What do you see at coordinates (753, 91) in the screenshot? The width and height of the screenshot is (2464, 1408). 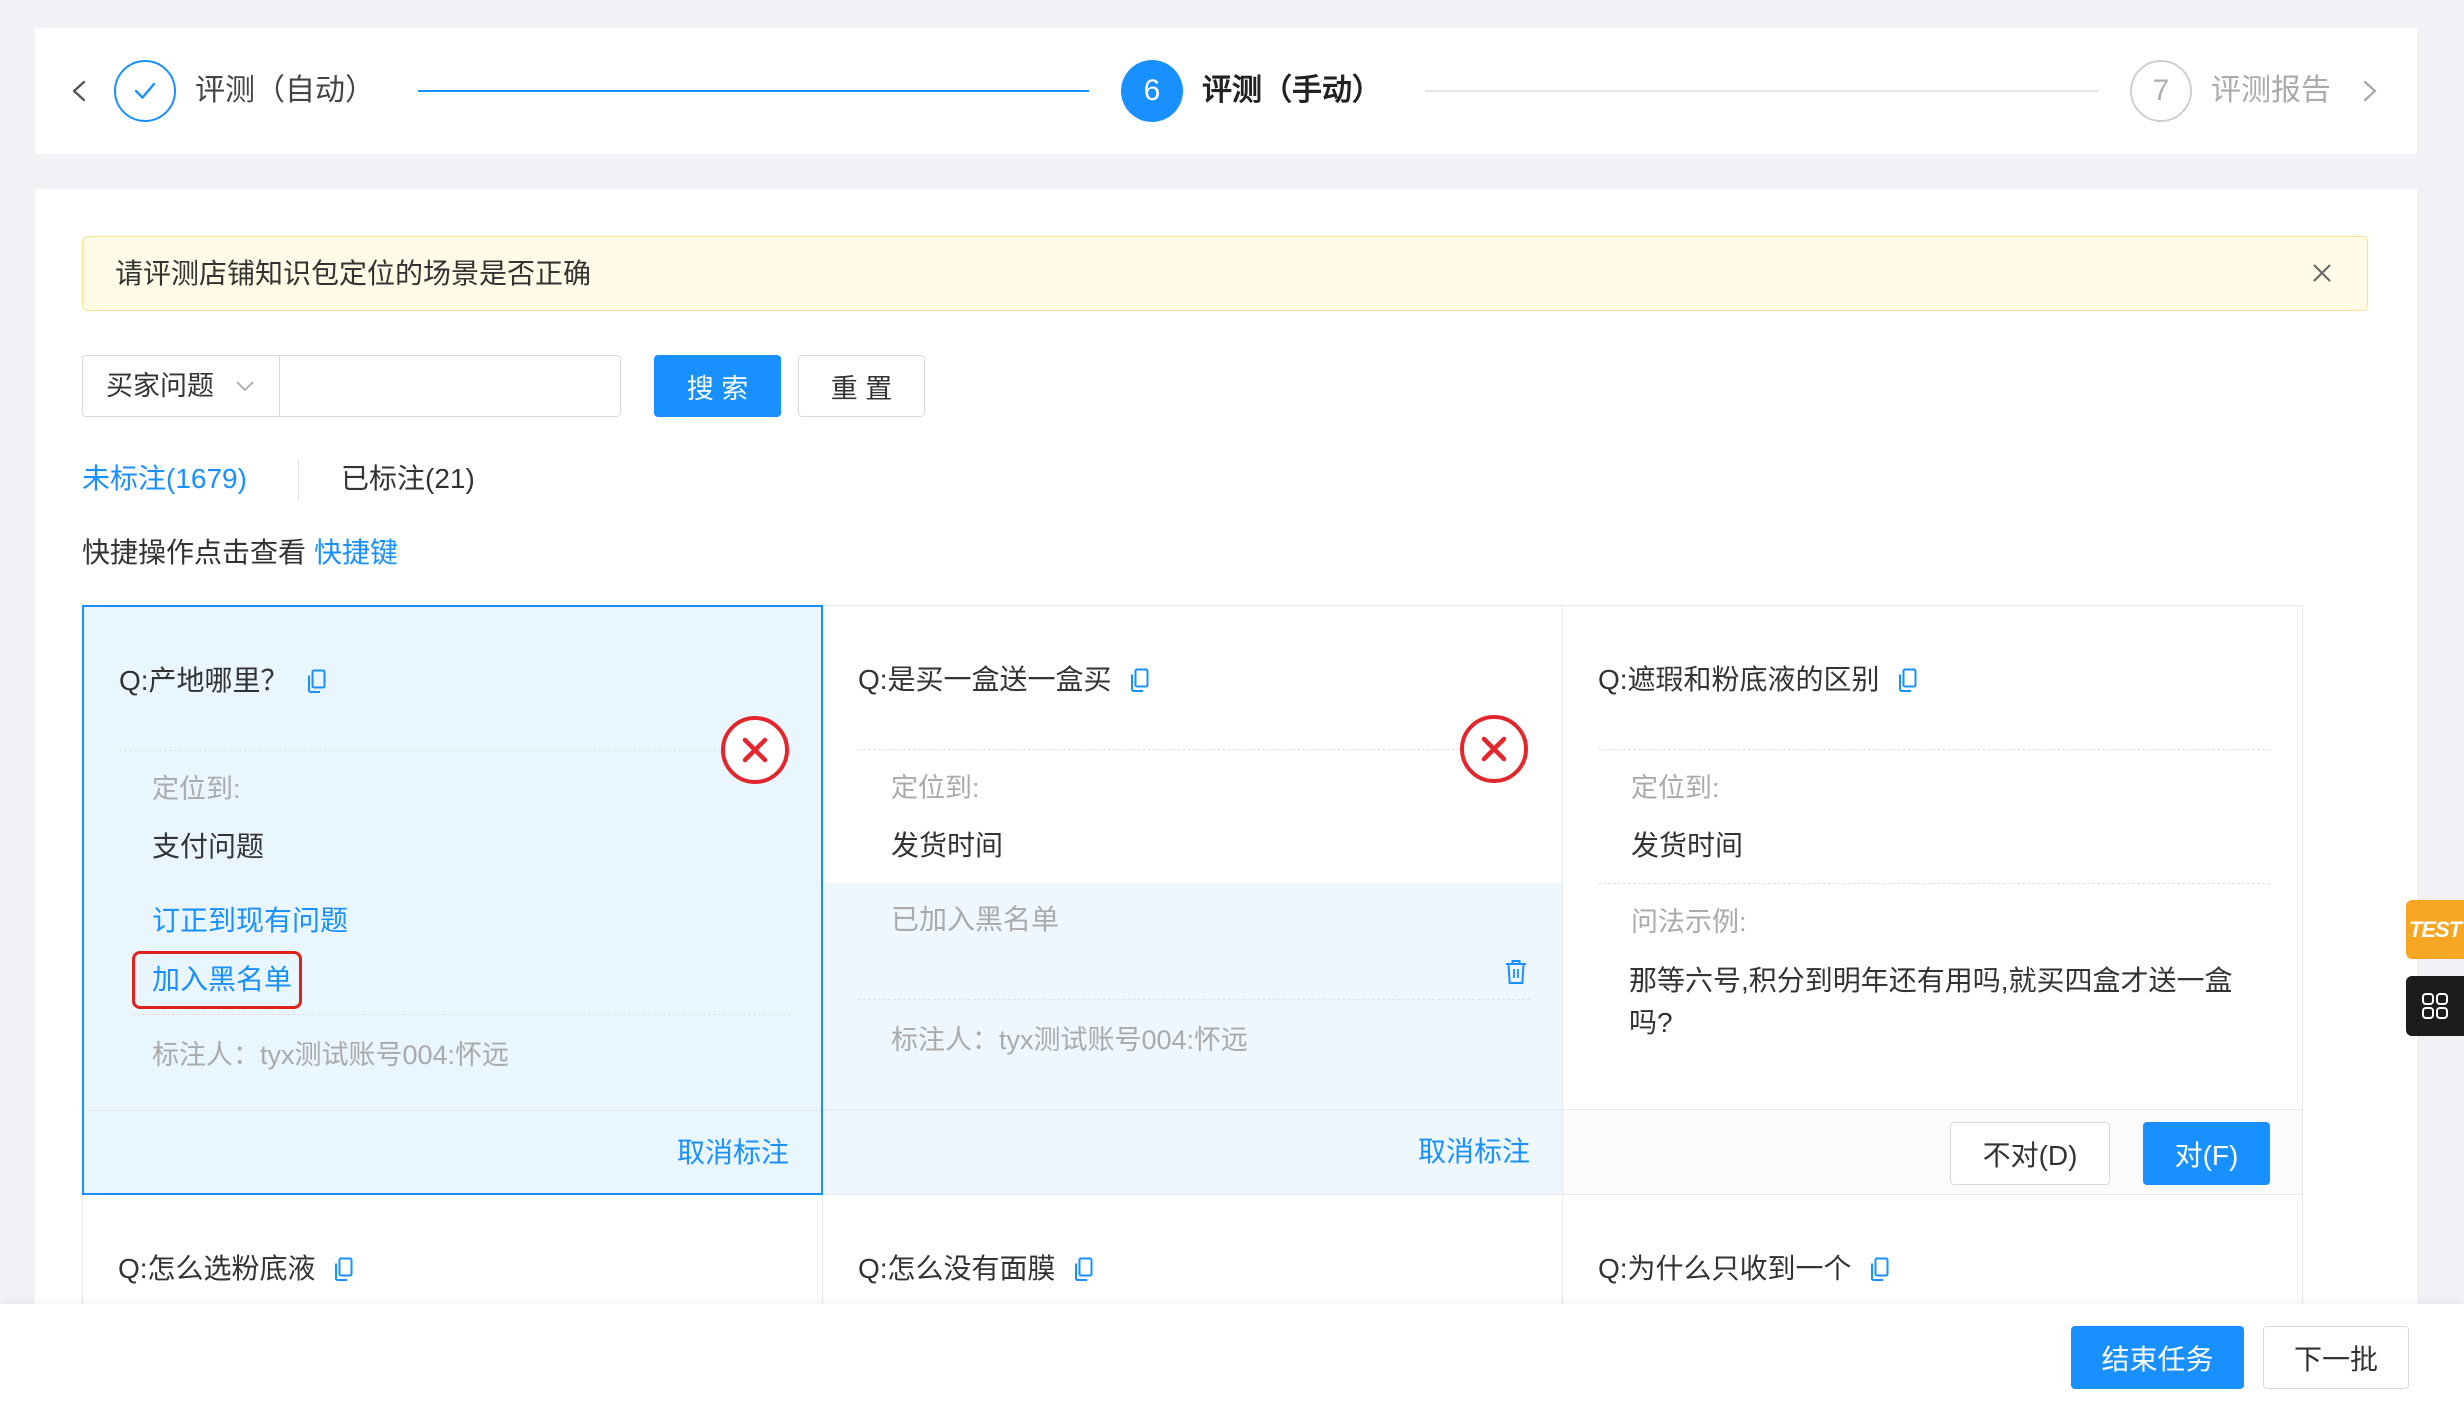 I see `step-connector-done` at bounding box center [753, 91].